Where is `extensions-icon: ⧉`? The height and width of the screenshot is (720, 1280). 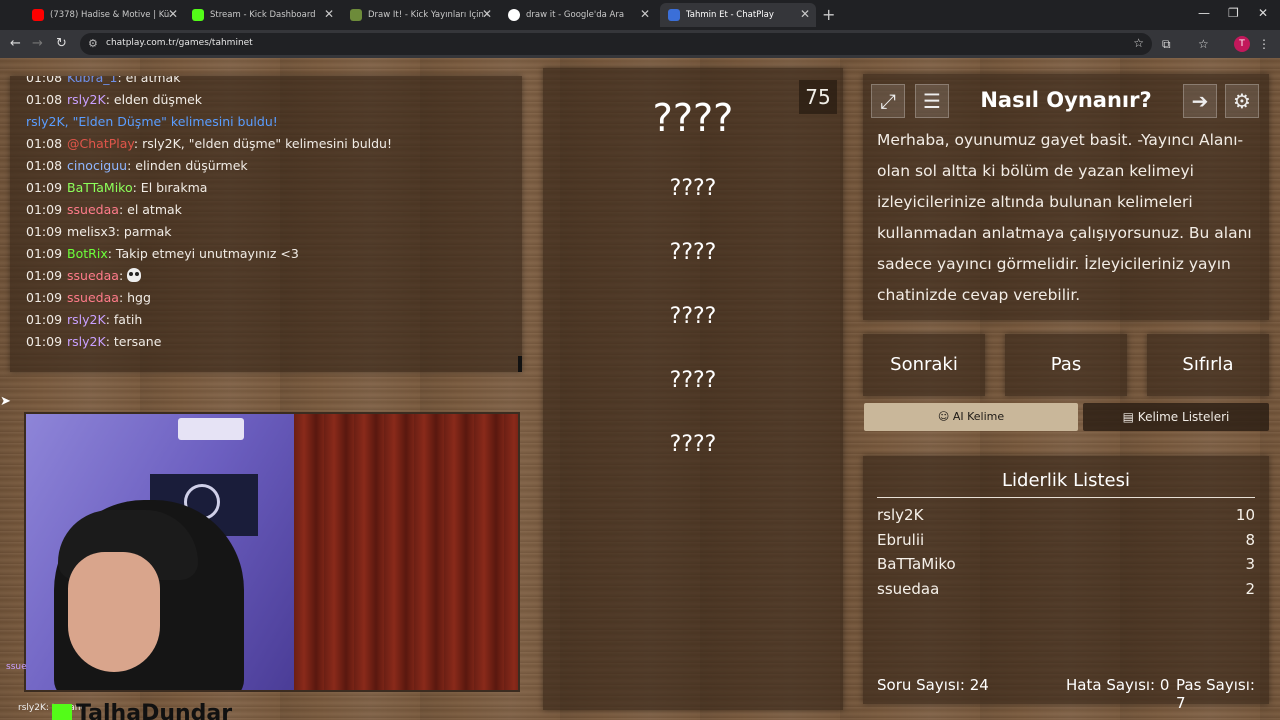
extensions-icon: ⧉ is located at coordinates (1166, 44).